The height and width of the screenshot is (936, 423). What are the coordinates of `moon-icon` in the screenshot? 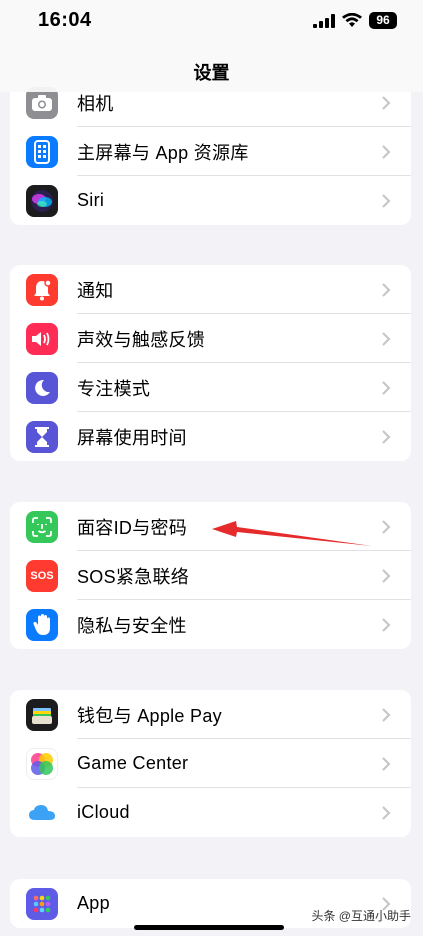 It's located at (42, 387).